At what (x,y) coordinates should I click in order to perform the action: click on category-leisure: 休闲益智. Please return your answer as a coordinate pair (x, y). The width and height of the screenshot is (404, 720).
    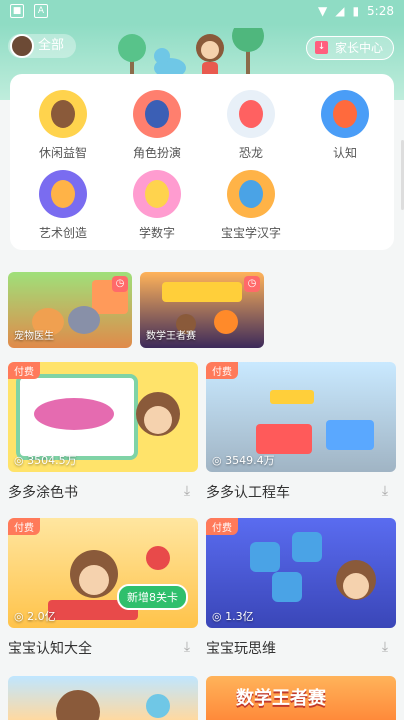
    Looking at the image, I should click on (63, 125).